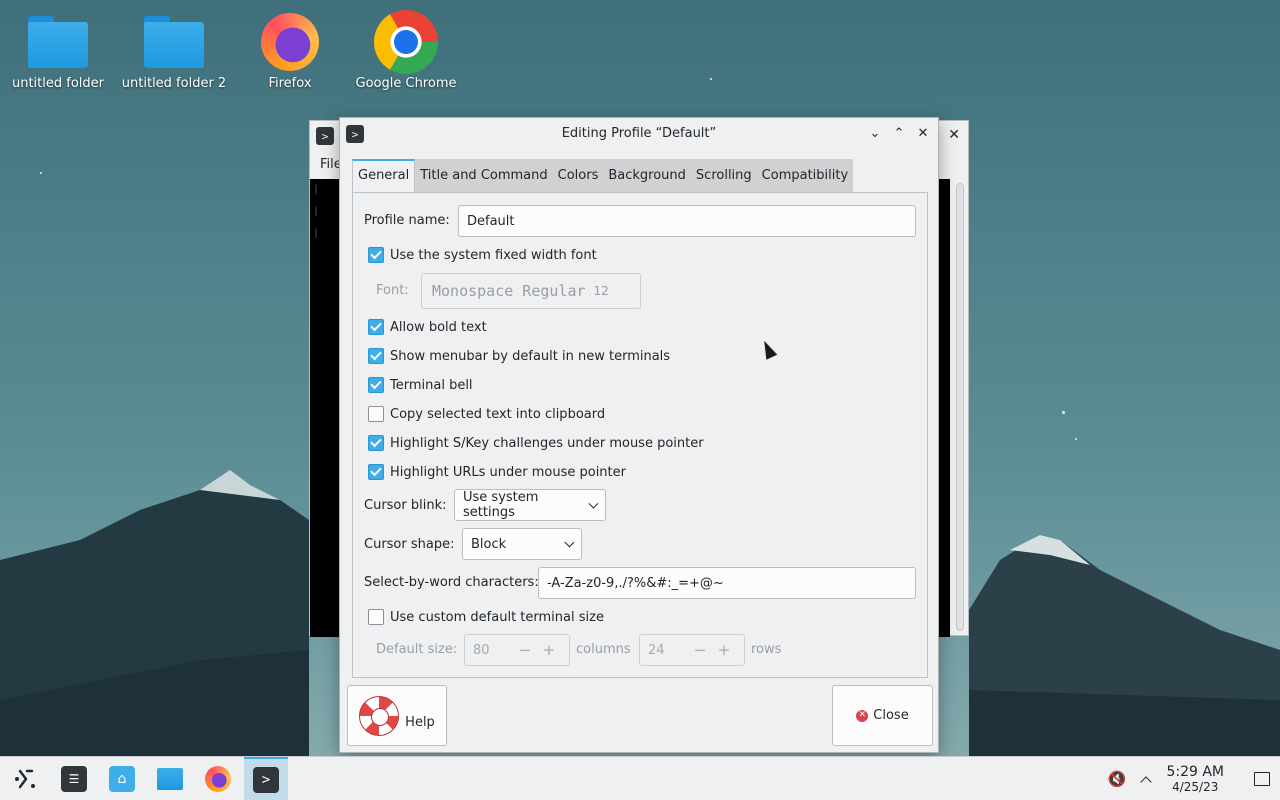  I want to click on clock: 5:29 AM 4/25/23, so click(1195, 779).